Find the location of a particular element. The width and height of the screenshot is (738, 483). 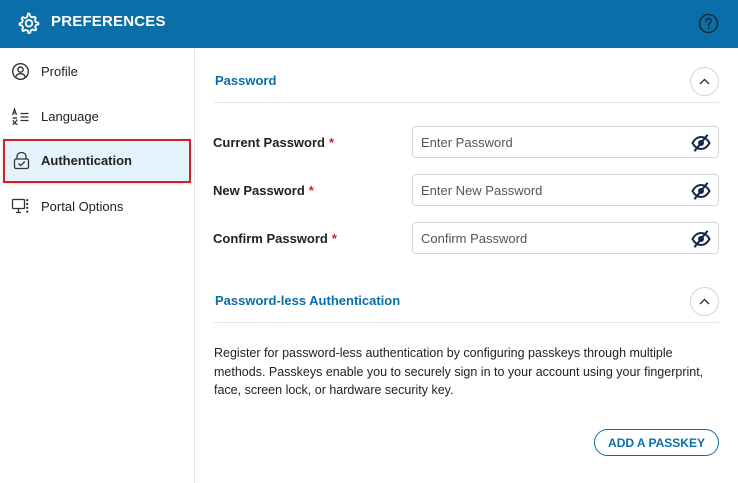

add-passkey-button: ADD A PASSKEY is located at coordinates (656, 442).